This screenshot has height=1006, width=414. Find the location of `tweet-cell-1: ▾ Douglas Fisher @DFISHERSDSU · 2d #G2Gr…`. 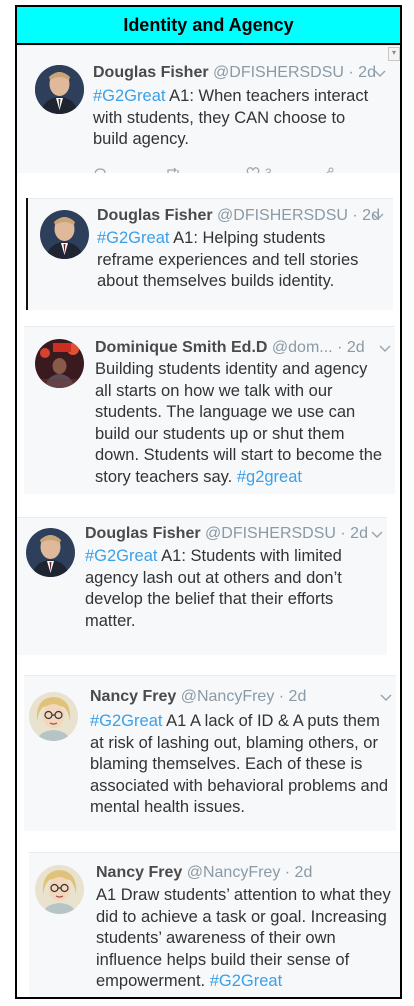

tweet-cell-1: ▾ Douglas Fisher @DFISHERSDSU · 2d #G2Gr… is located at coordinates (208, 117).